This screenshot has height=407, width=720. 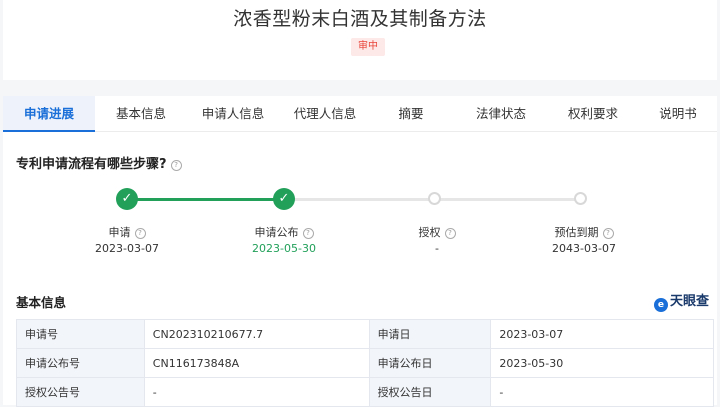 What do you see at coordinates (80, 392) in the screenshot?
I see `table-label: 授权公告号` at bounding box center [80, 392].